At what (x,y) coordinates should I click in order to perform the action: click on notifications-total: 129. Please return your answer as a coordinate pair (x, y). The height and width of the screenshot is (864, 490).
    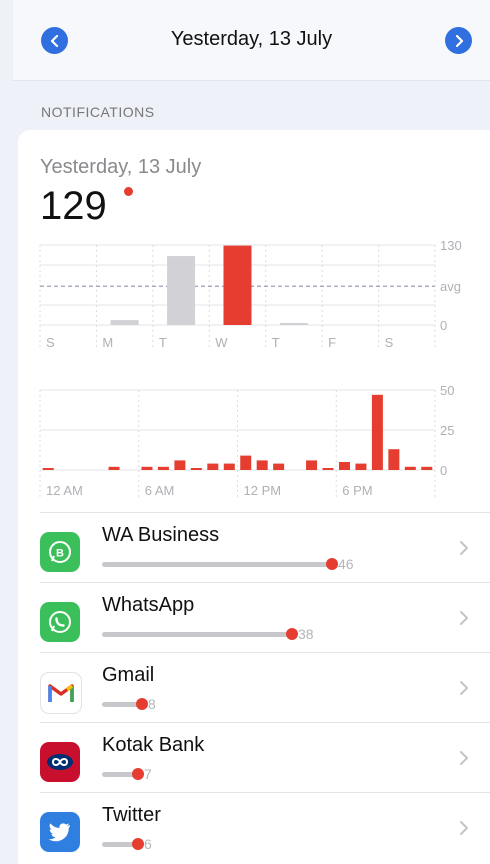
    Looking at the image, I should click on (73, 206).